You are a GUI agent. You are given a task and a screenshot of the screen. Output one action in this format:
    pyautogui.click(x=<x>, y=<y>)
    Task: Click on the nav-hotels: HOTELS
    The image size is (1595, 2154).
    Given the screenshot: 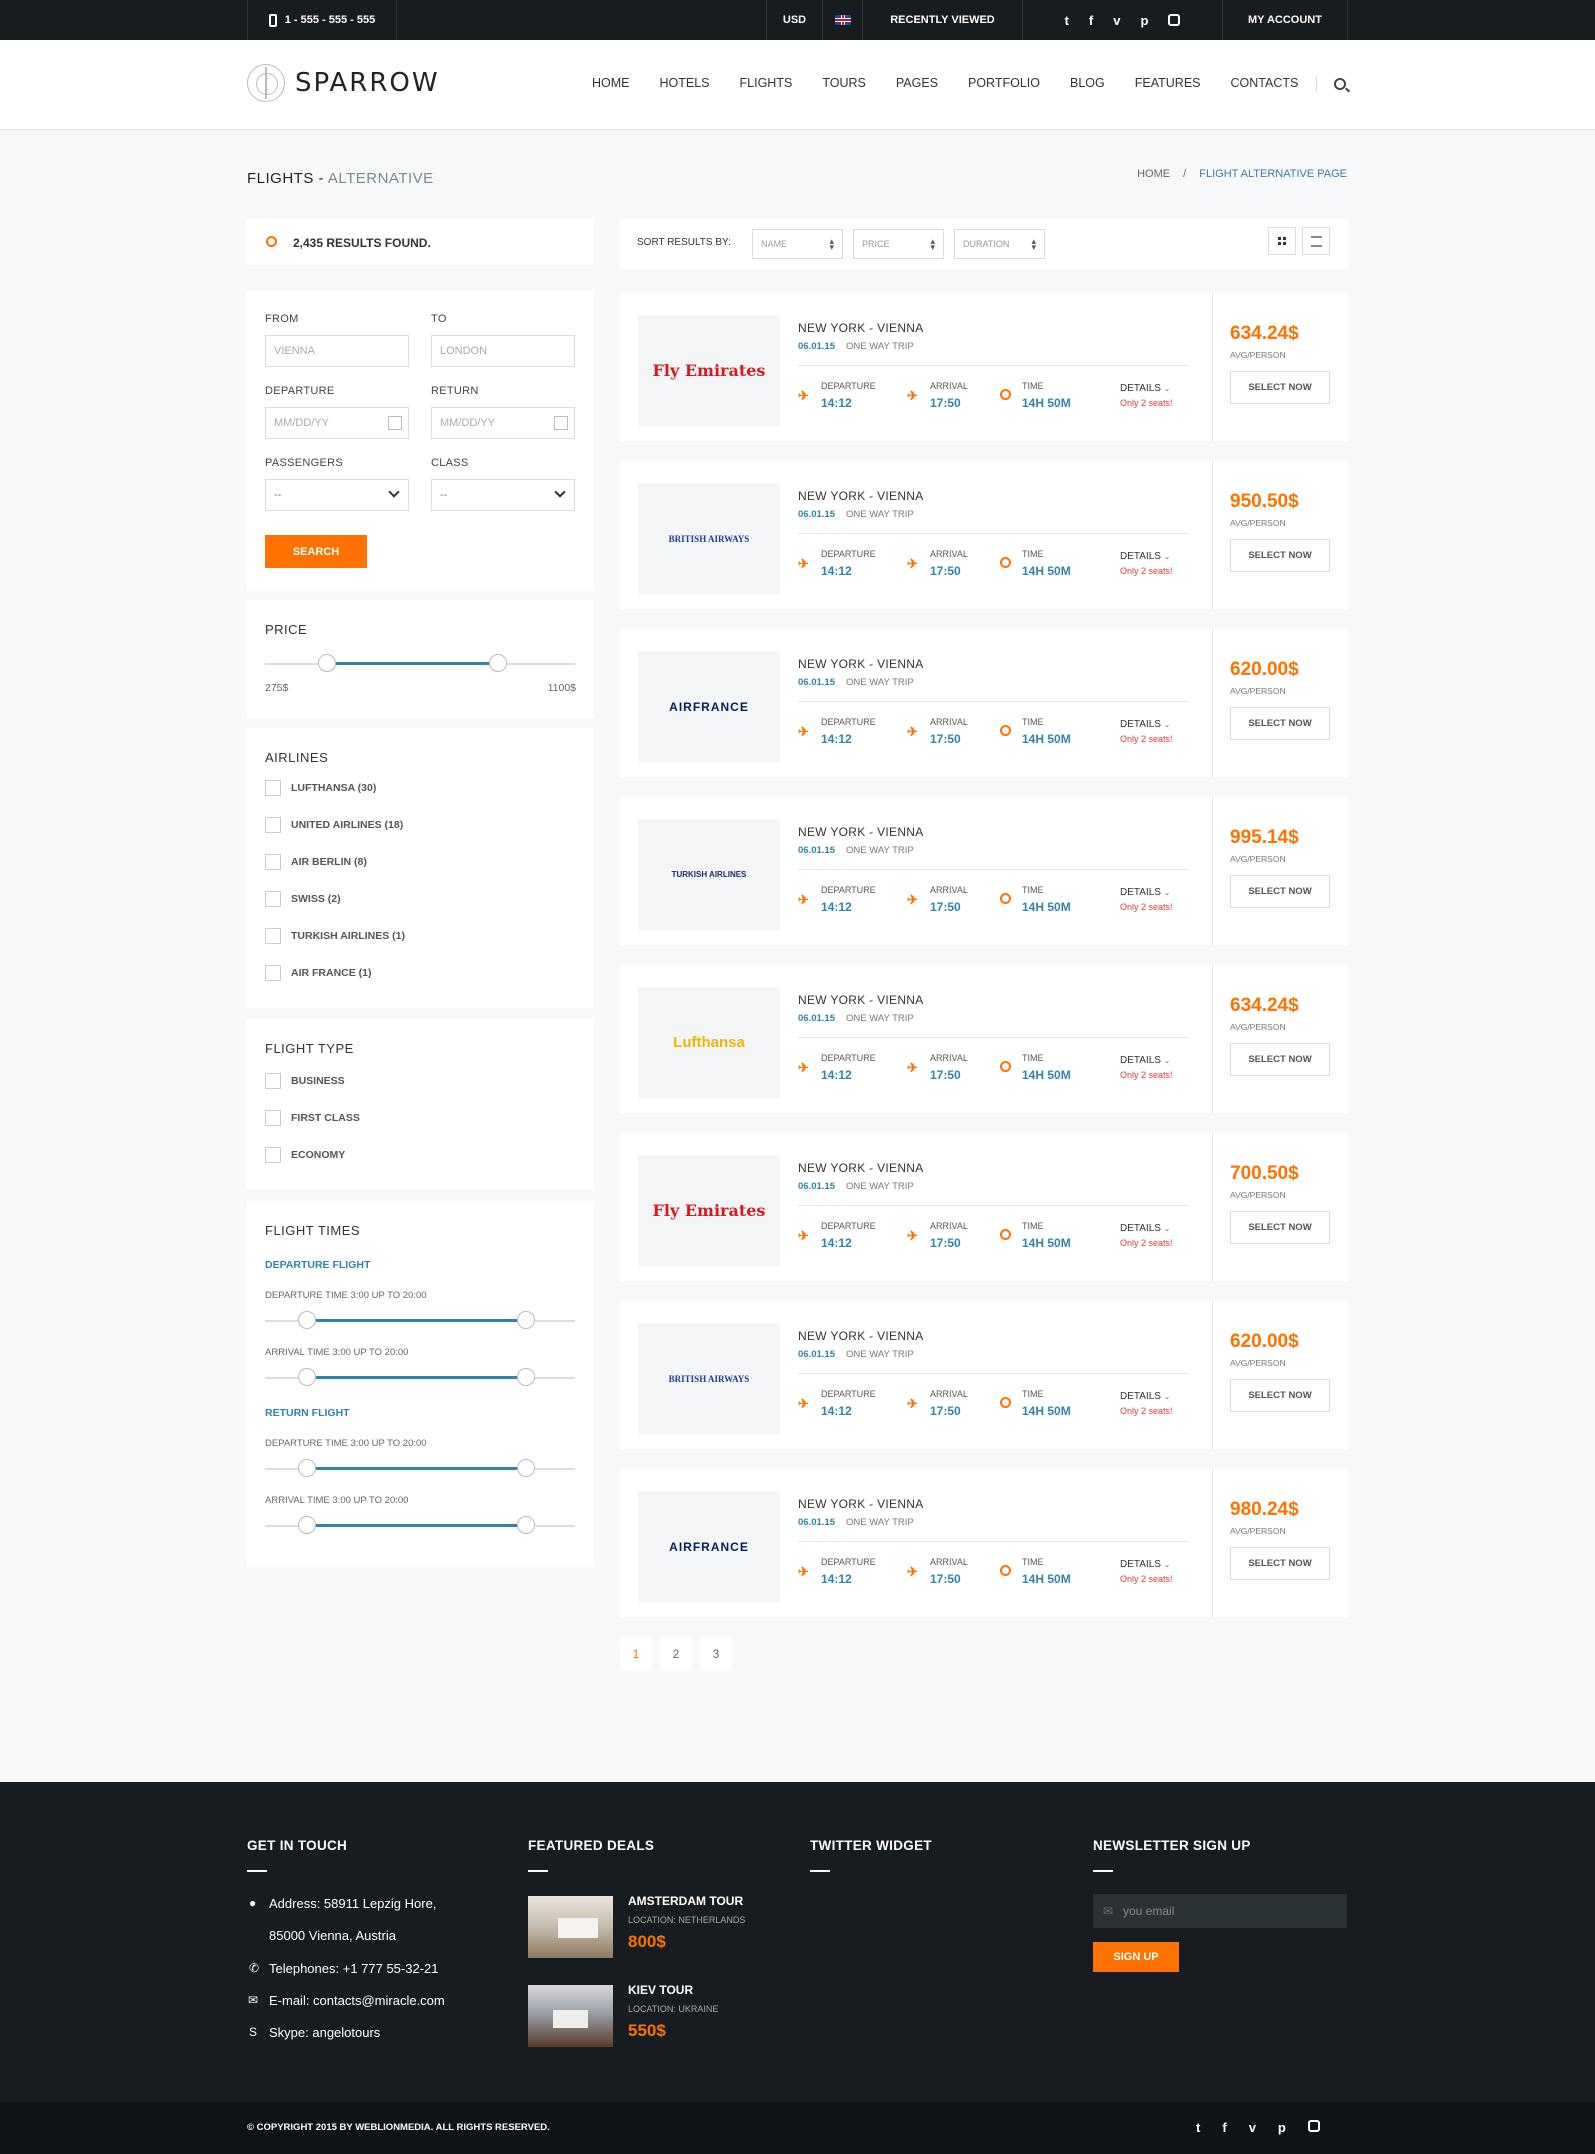 What is the action you would take?
    pyautogui.click(x=685, y=83)
    